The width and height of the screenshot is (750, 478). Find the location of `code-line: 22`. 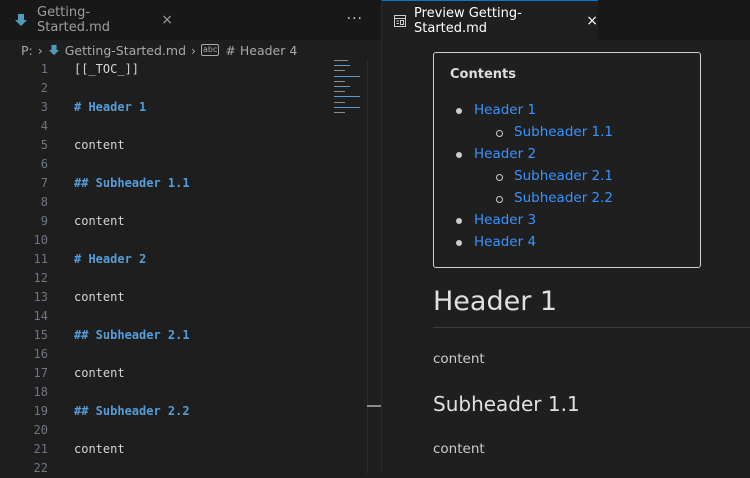

code-line: 22 is located at coordinates (183, 468).